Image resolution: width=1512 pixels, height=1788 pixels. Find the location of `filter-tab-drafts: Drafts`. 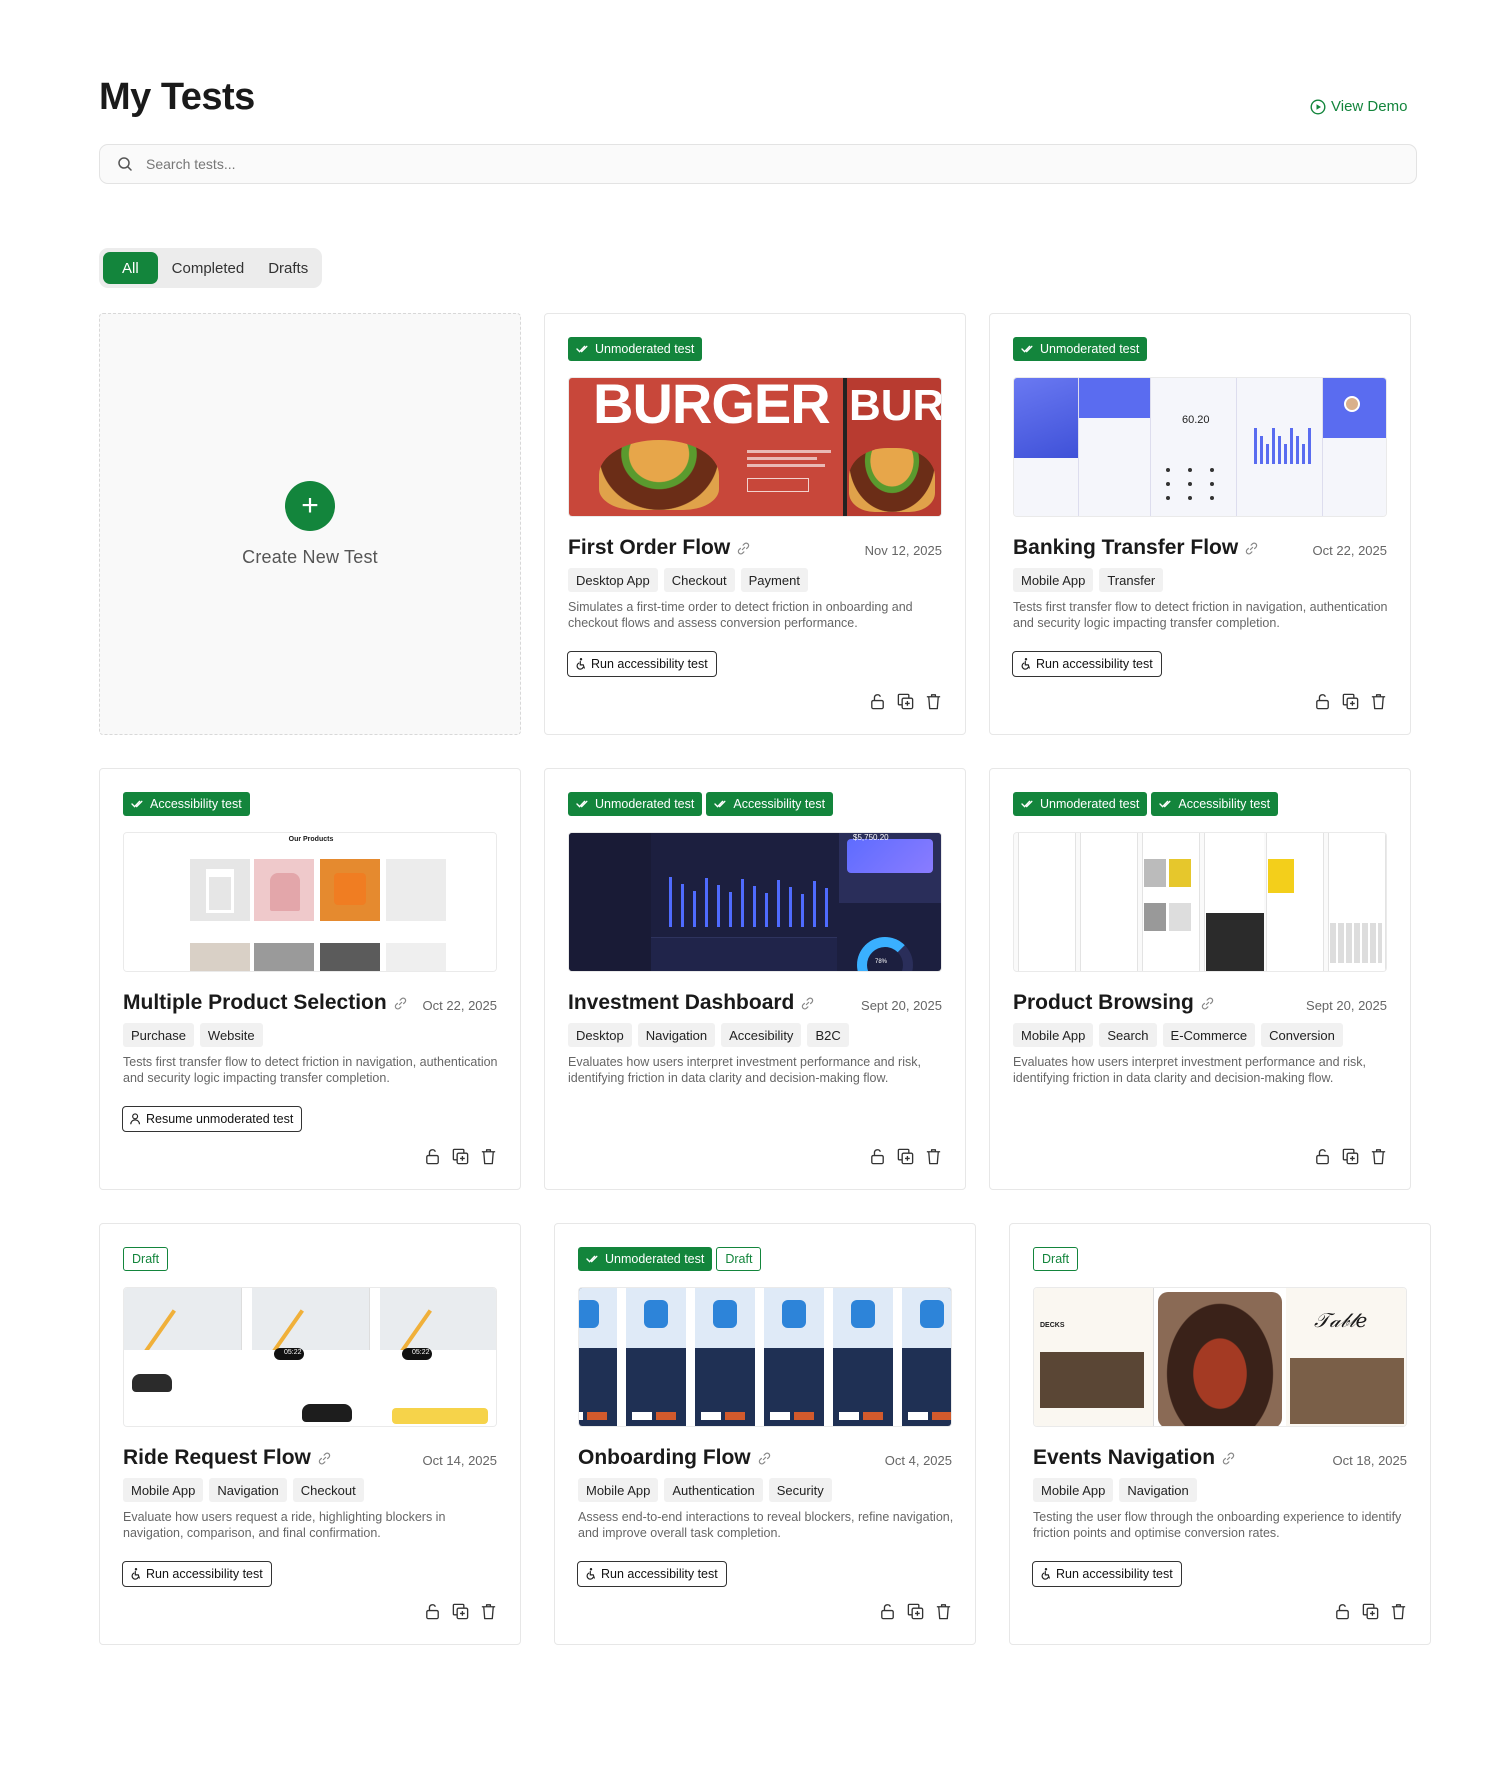

filter-tab-drafts: Drafts is located at coordinates (288, 268).